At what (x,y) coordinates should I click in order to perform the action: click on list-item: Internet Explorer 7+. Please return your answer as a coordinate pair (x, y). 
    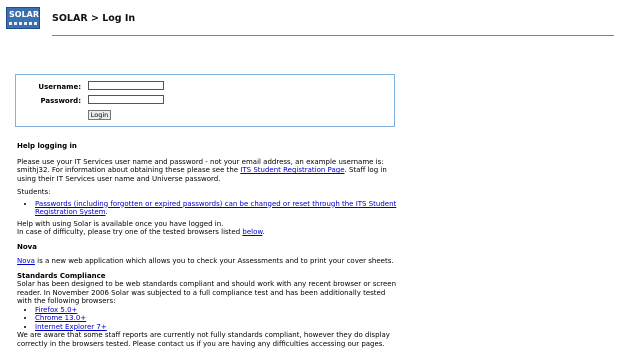
    Looking at the image, I should click on (218, 327).